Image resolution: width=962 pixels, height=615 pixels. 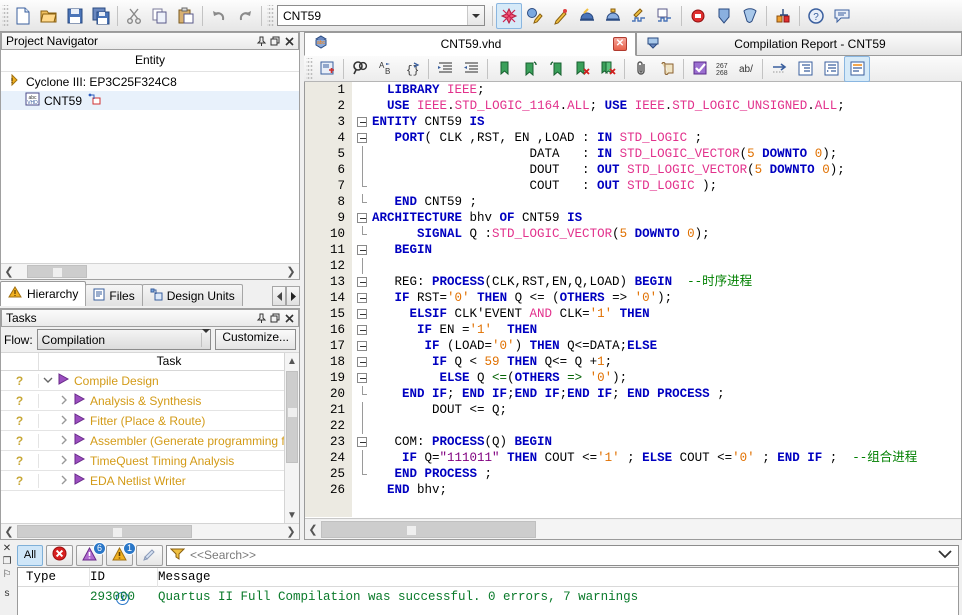 What do you see at coordinates (556, 69) in the screenshot?
I see `previous-bookmark-icon` at bounding box center [556, 69].